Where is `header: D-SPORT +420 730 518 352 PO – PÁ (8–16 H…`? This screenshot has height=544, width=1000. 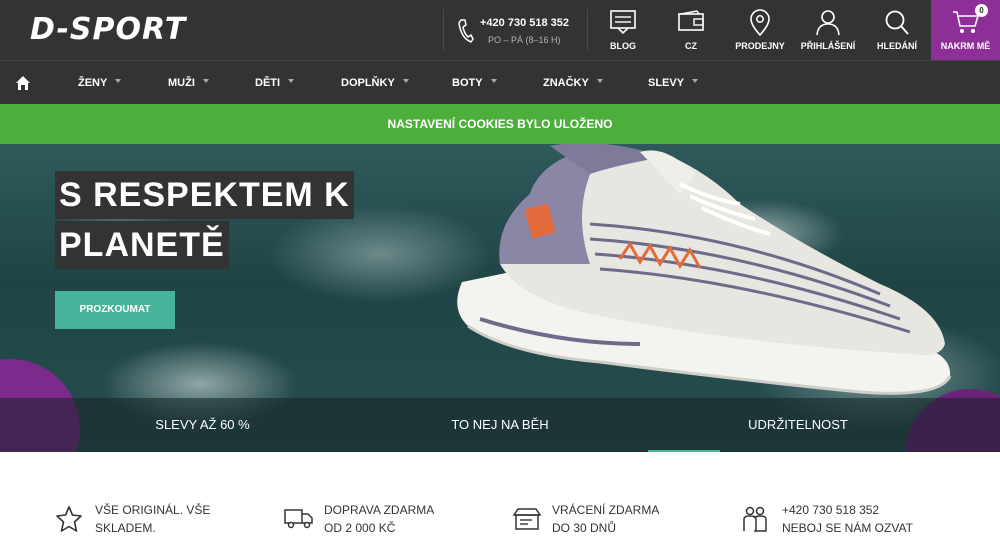
header: D-SPORT +420 730 518 352 PO – PÁ (8–16 H… is located at coordinates (500, 30).